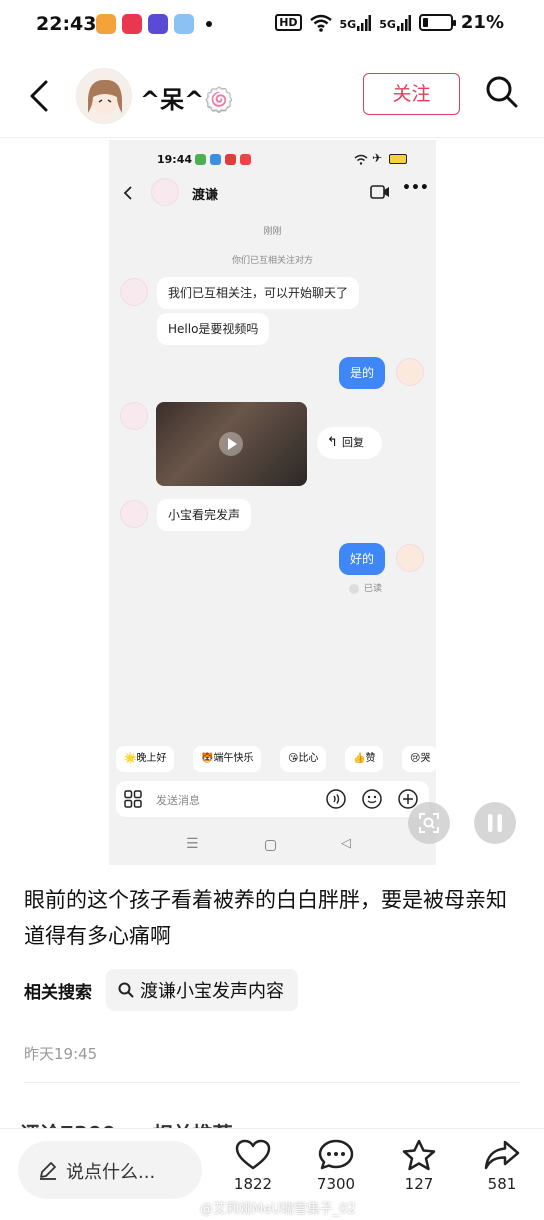 Image resolution: width=544 pixels, height=1220 pixels. Describe the element at coordinates (419, 1184) in the screenshot. I see `favorite-count: 127` at that location.